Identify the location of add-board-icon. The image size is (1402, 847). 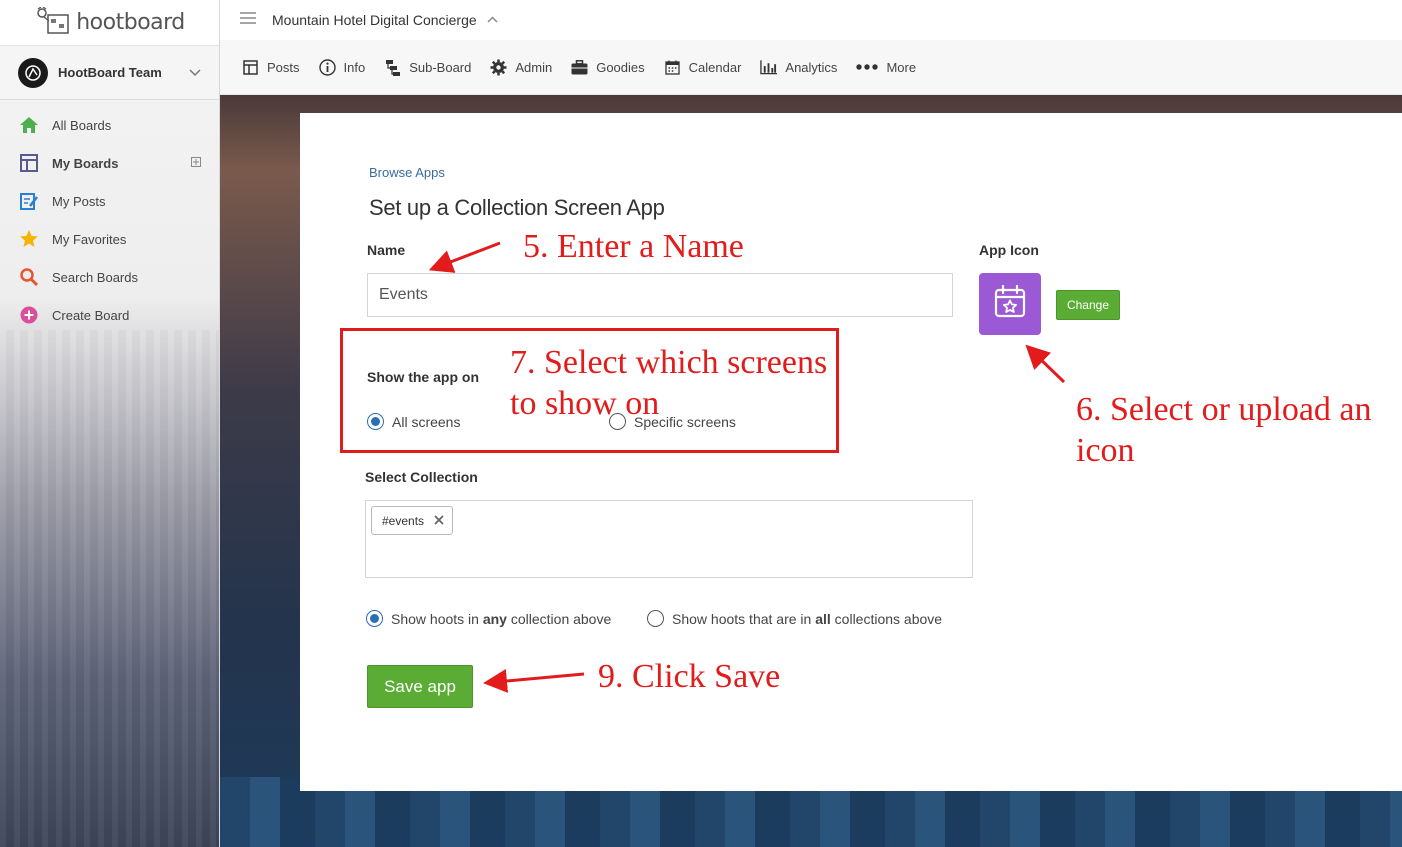
(196, 163).